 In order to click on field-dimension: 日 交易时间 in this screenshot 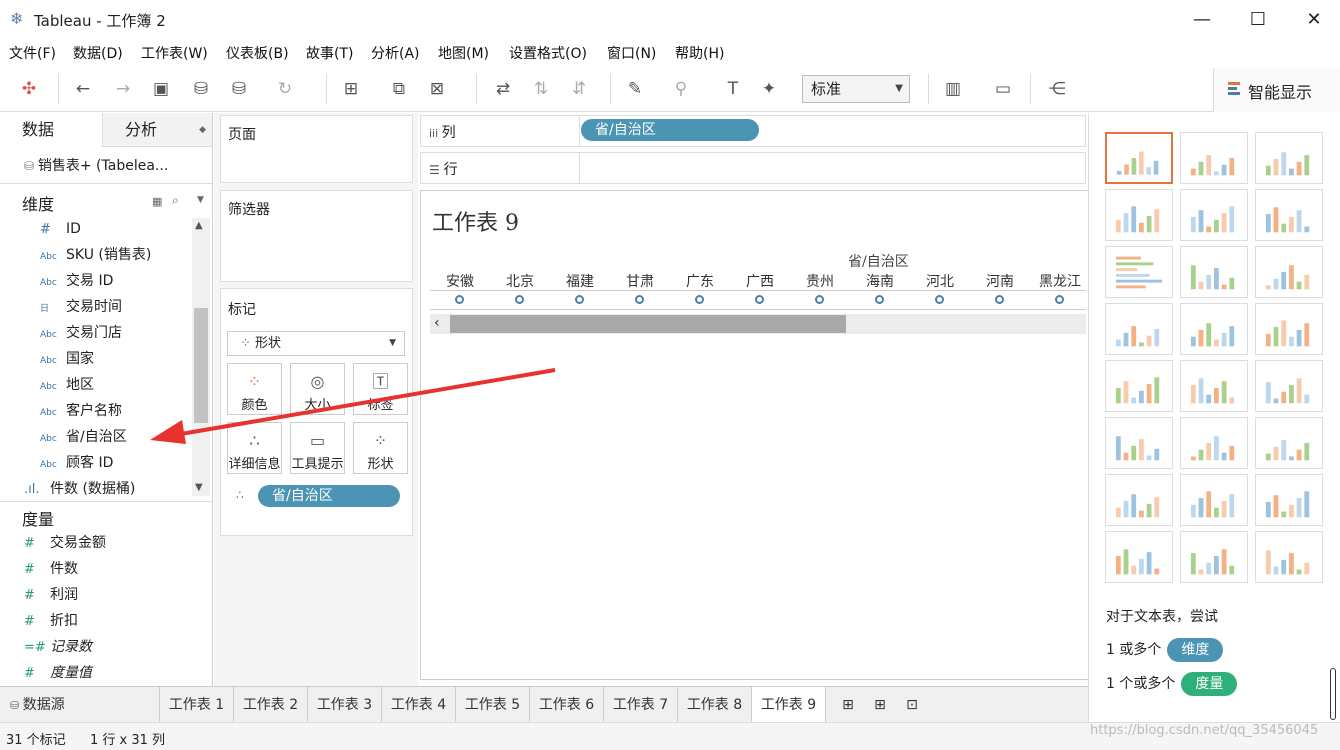, I will do `click(81, 307)`.